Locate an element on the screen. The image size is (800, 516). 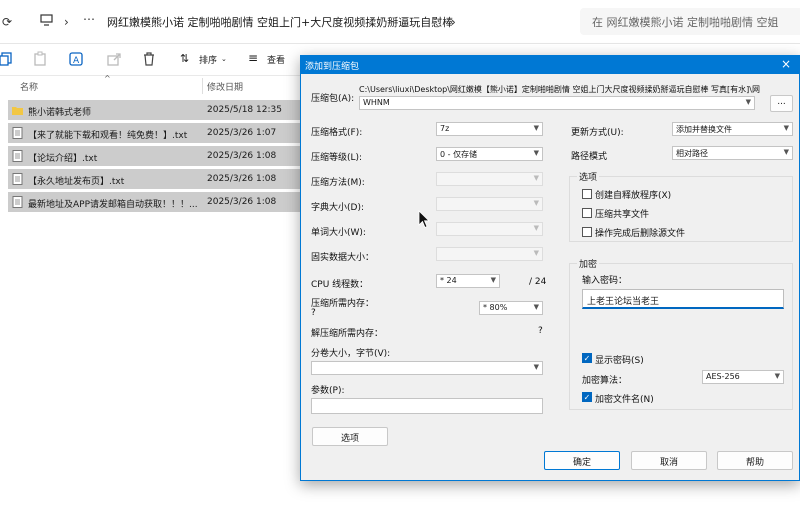
show-password-checkbox: ✓ is located at coordinates (587, 358).